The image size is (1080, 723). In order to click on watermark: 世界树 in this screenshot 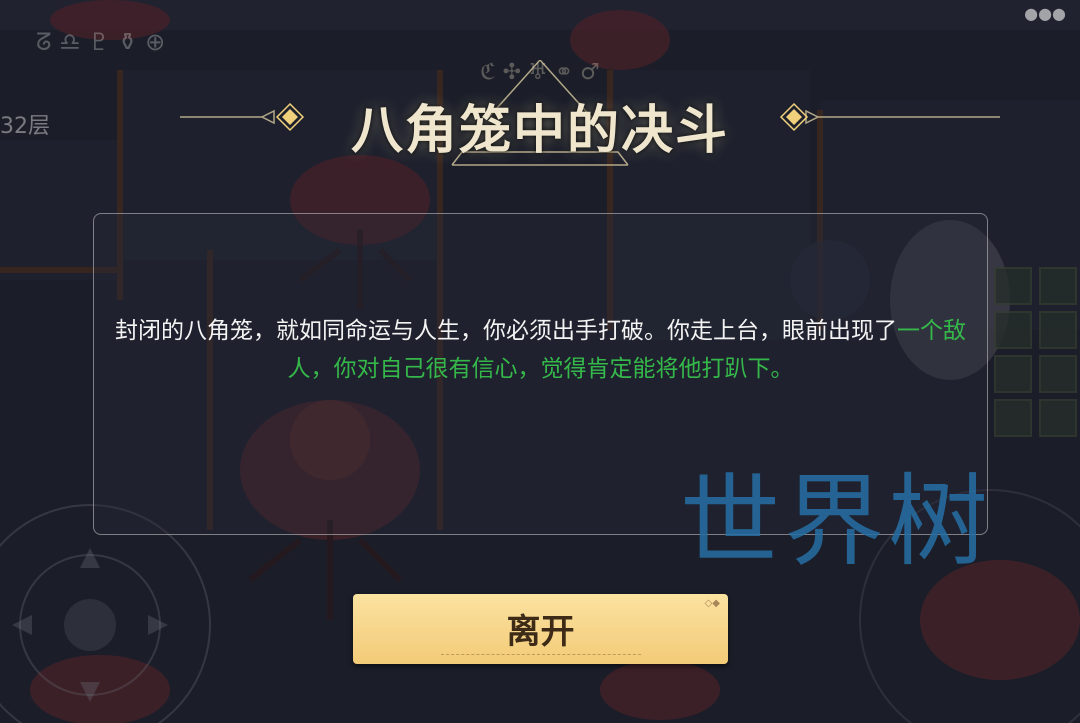, I will do `click(836, 521)`.